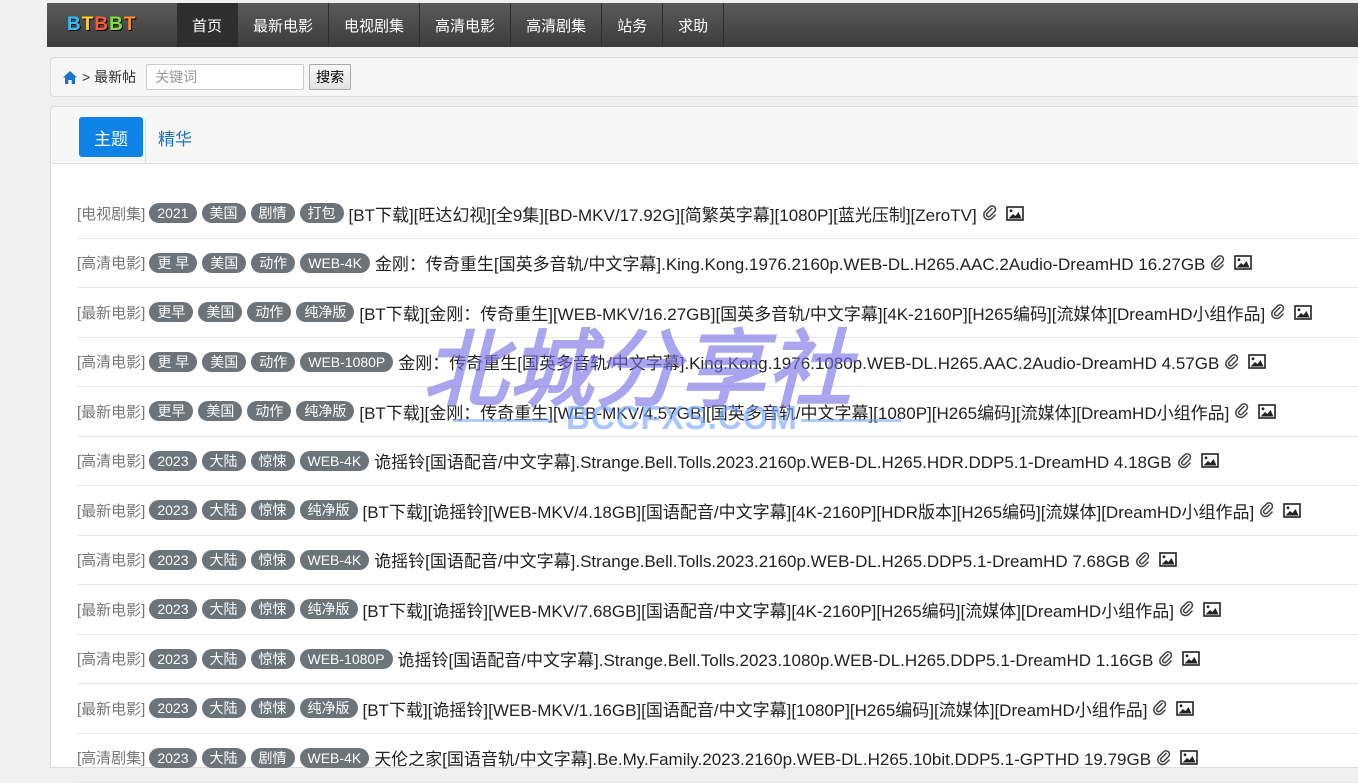  I want to click on nav-item: 电视剧集, so click(374, 25).